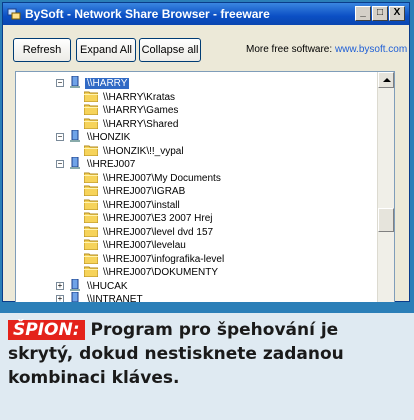 The width and height of the screenshot is (414, 420). Describe the element at coordinates (158, 232) in the screenshot. I see `tree-node-label: \\HREJ007\level dvd 157` at that location.